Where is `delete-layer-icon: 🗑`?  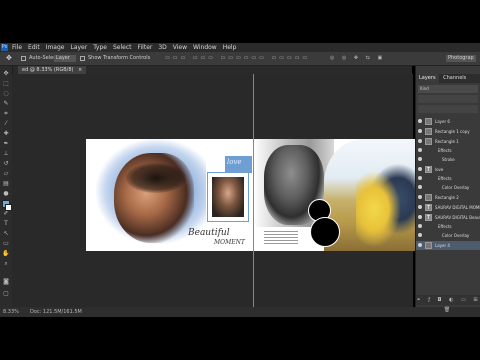
delete-layer-icon: 🗑 is located at coordinates (448, 310).